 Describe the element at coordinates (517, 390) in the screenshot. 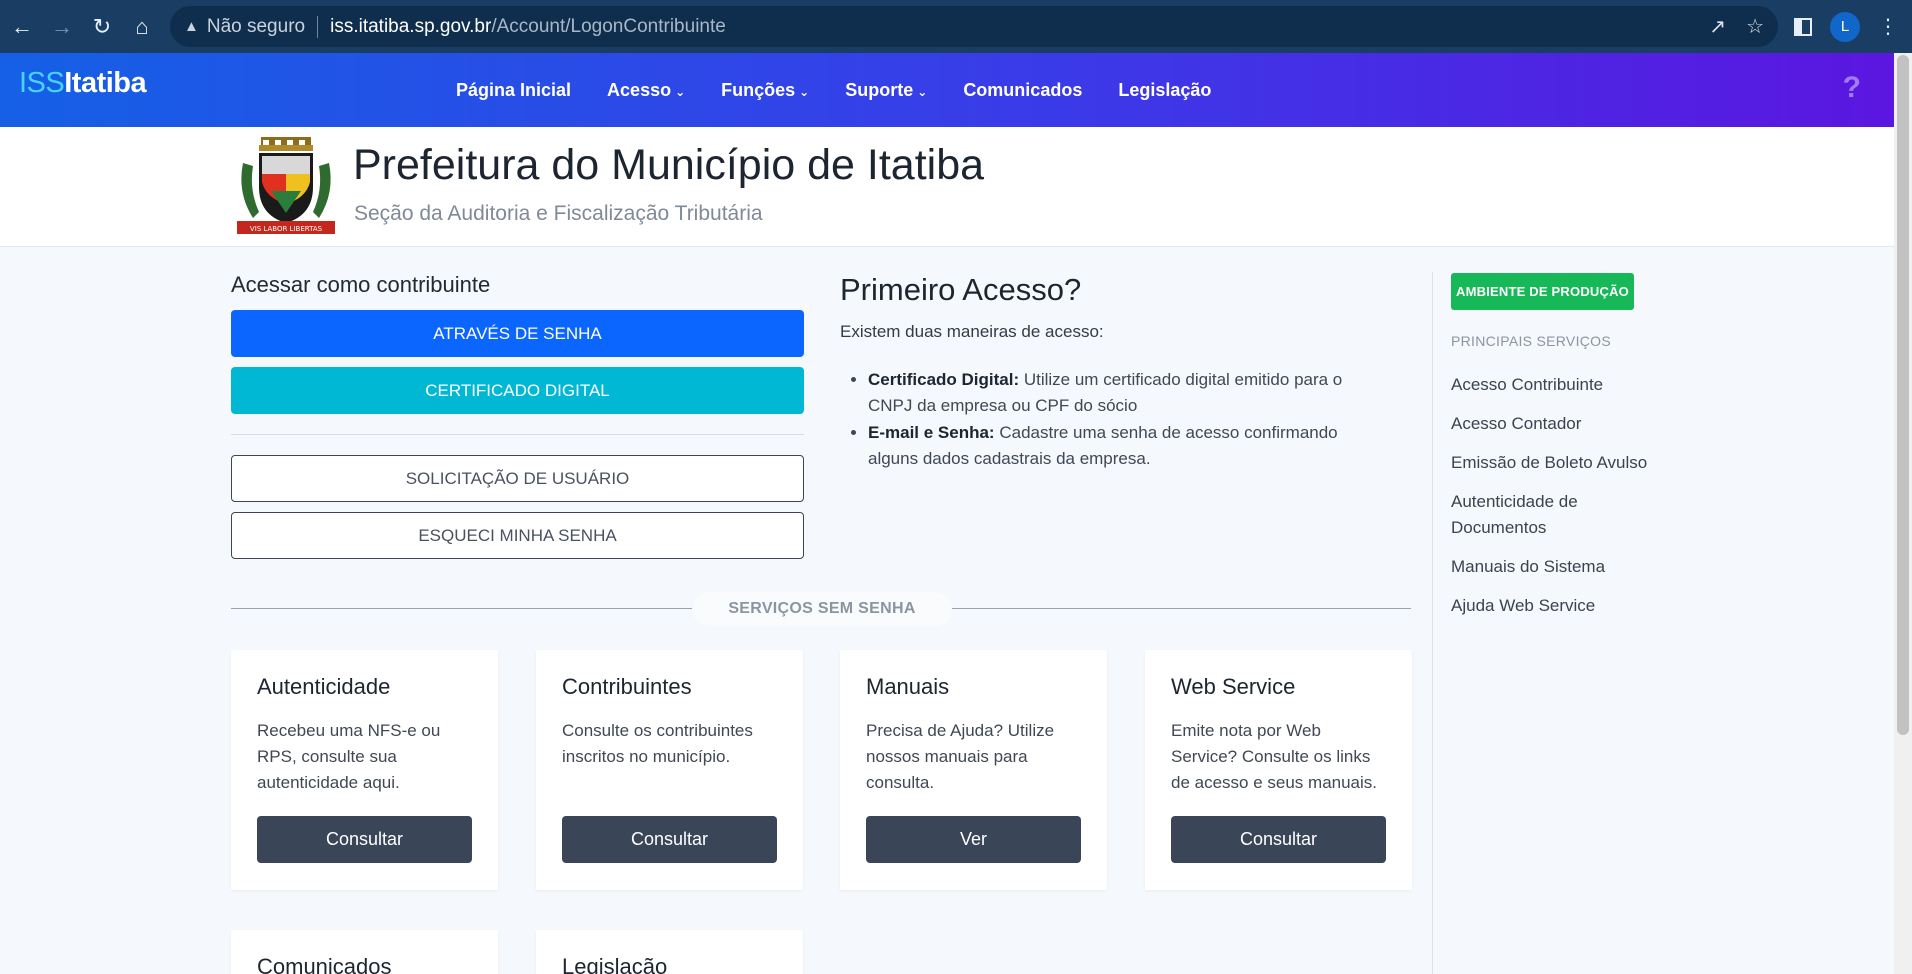

I see `login-certificate-button: CERTIFICADO DIGITAL` at that location.